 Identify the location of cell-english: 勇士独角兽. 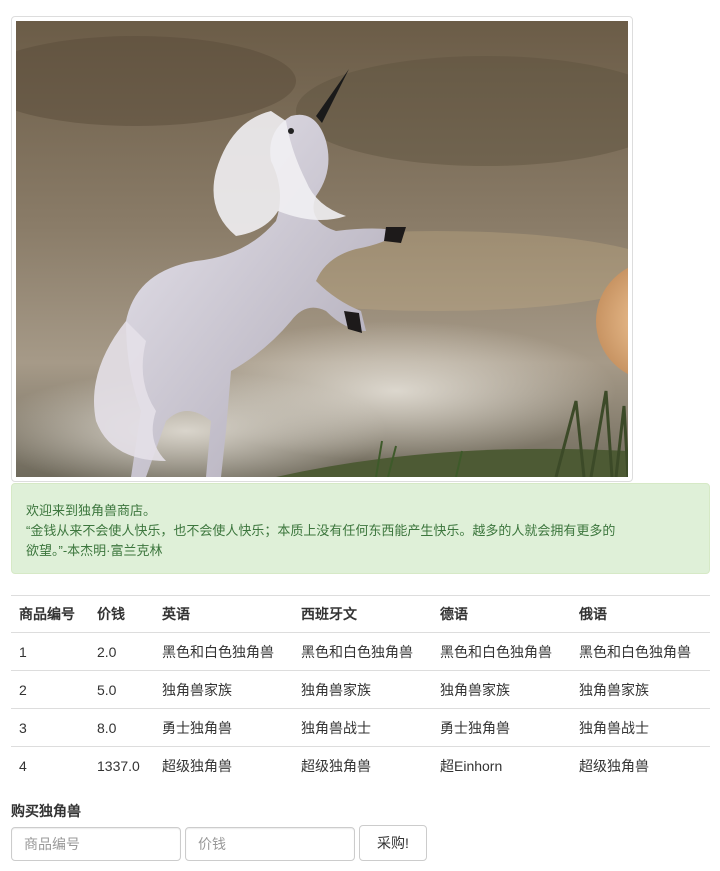
(223, 727).